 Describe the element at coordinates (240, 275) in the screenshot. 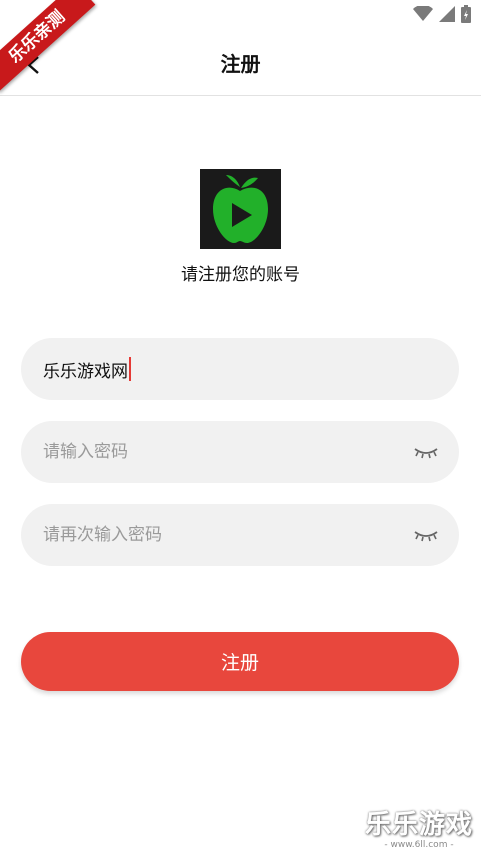

I see `register-subtitle: 请注册您的账号` at that location.